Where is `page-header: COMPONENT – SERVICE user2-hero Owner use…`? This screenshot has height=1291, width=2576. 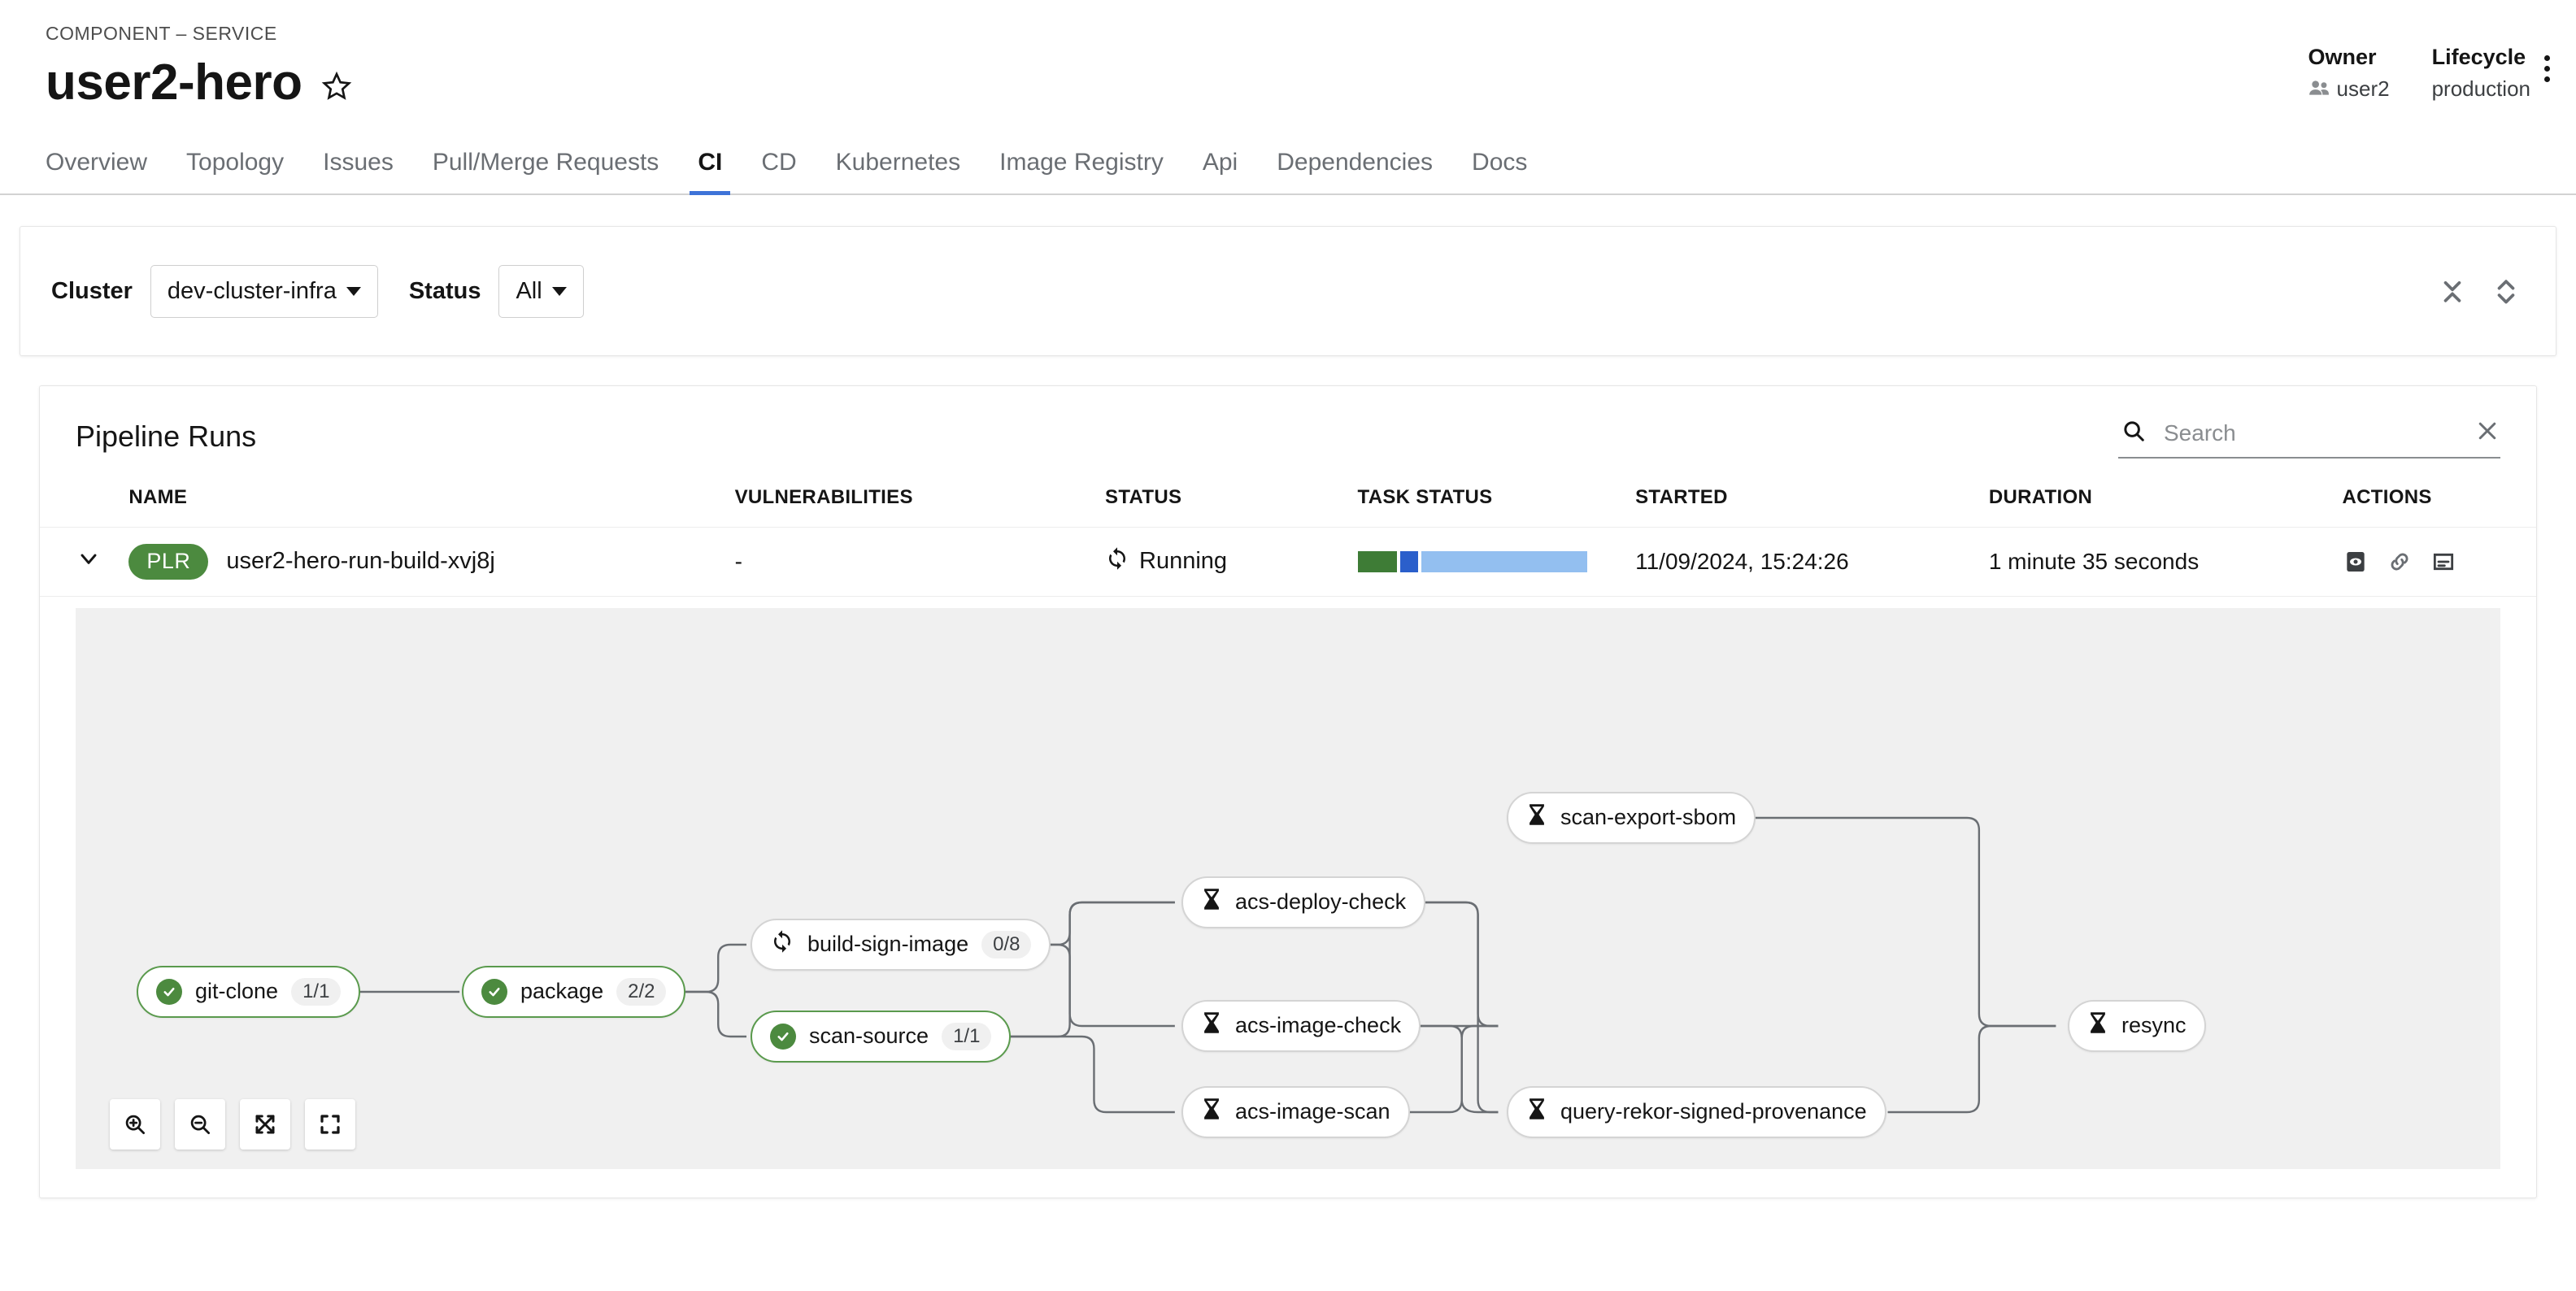
page-header: COMPONENT – SERVICE user2-hero Owner use… is located at coordinates (1288, 54).